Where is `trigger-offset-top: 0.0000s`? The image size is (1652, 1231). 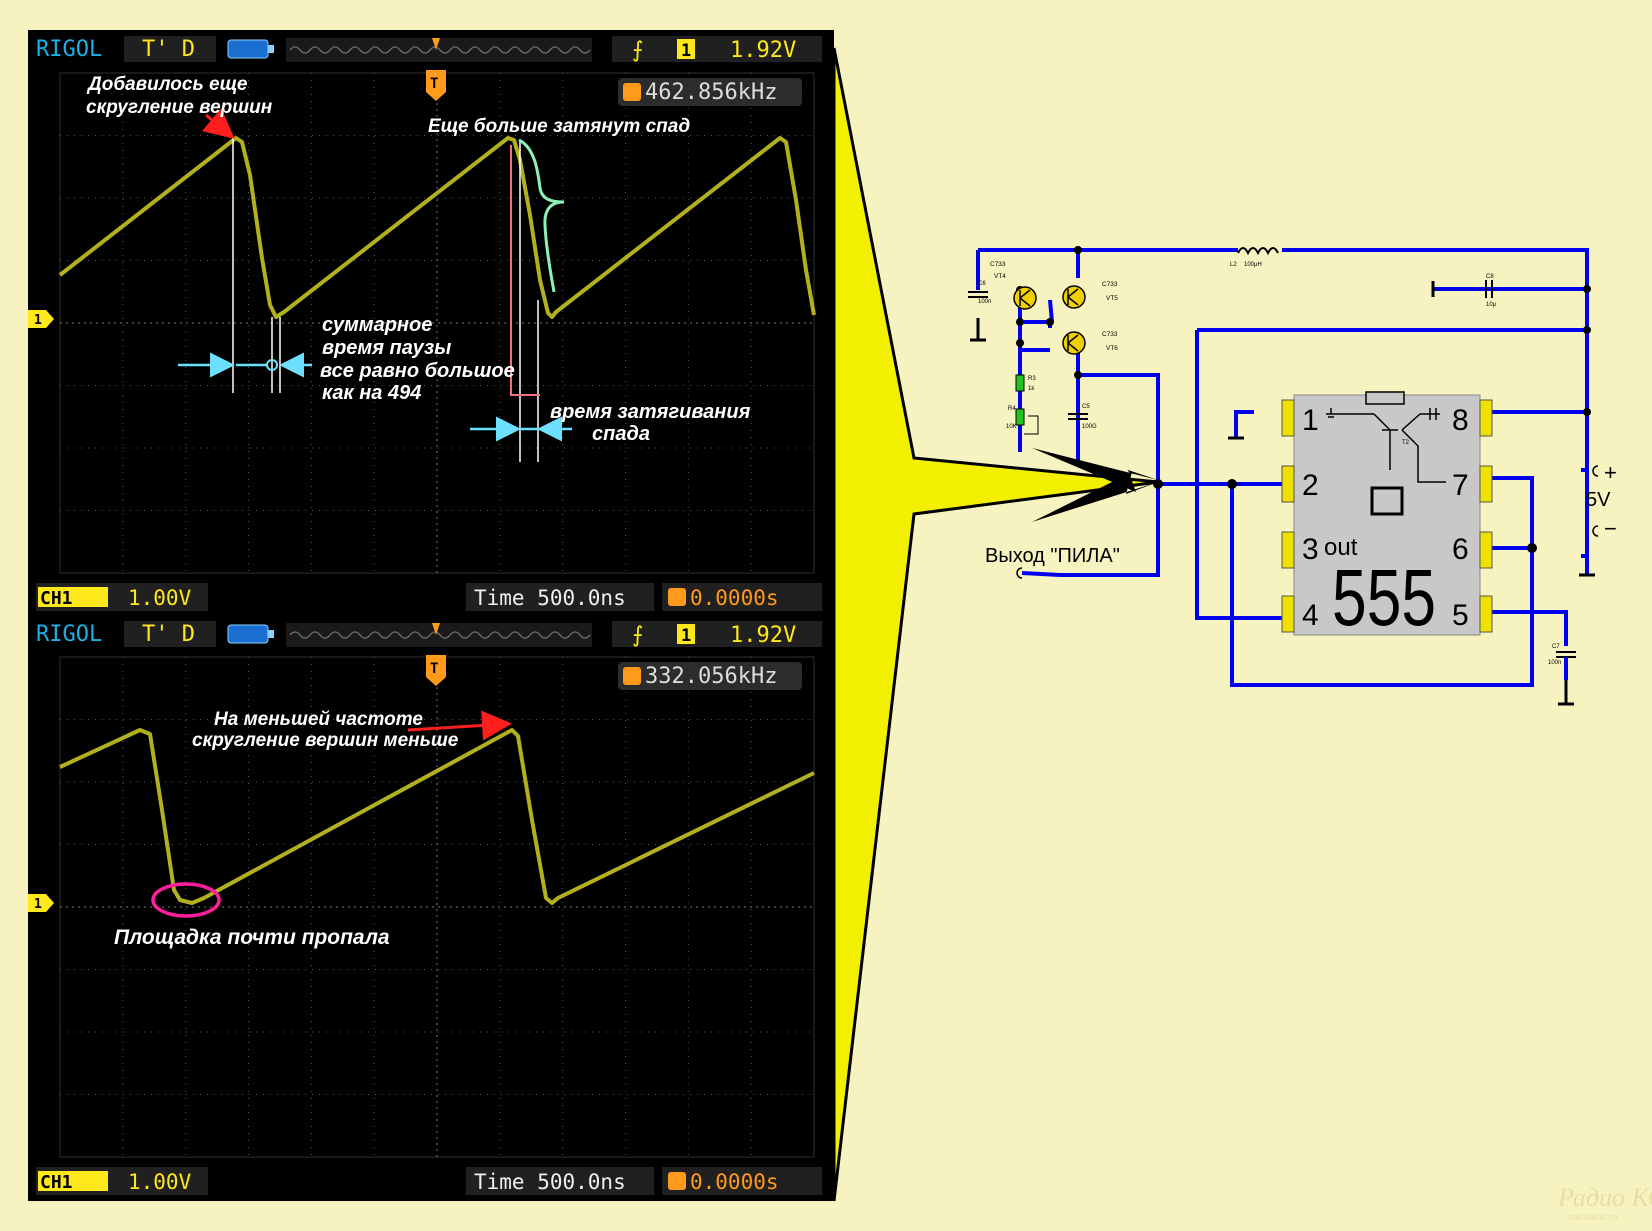 trigger-offset-top: 0.0000s is located at coordinates (734, 598).